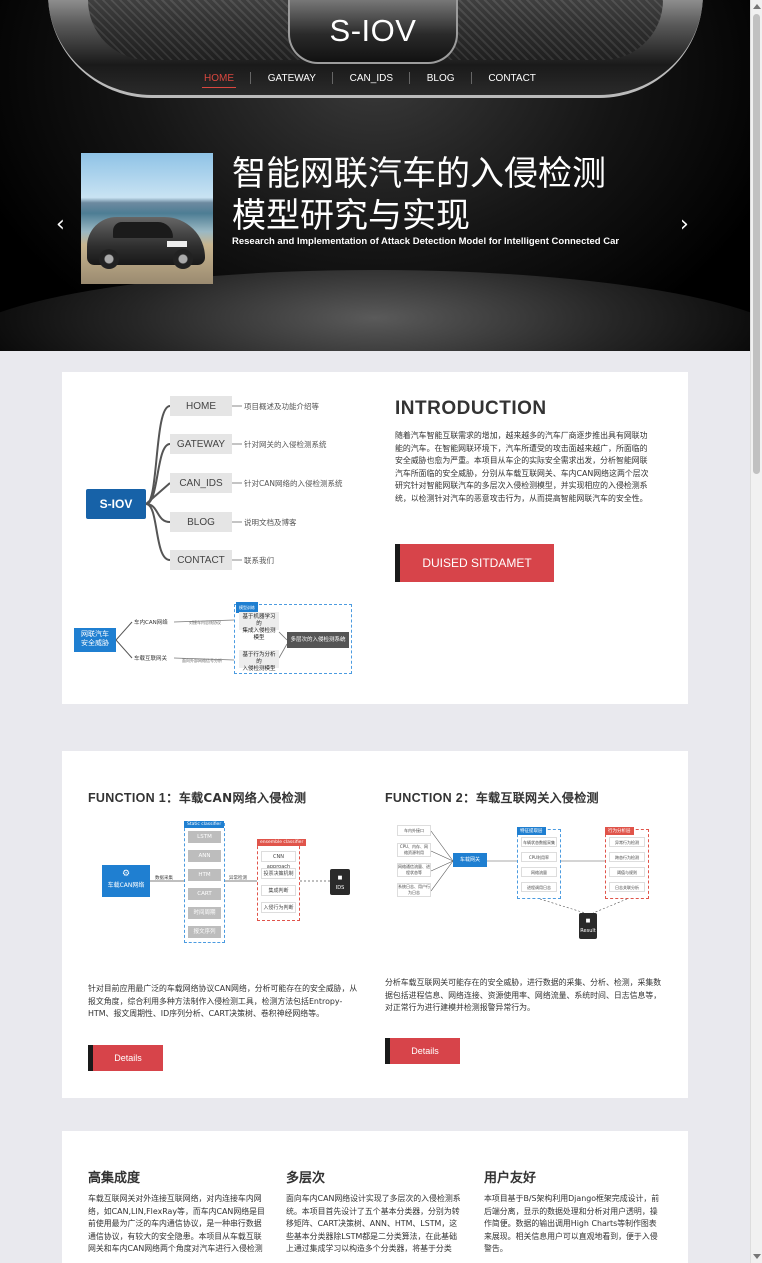 The height and width of the screenshot is (1263, 762). What do you see at coordinates (588, 931) in the screenshot?
I see `function2-sink-label: Result` at bounding box center [588, 931].